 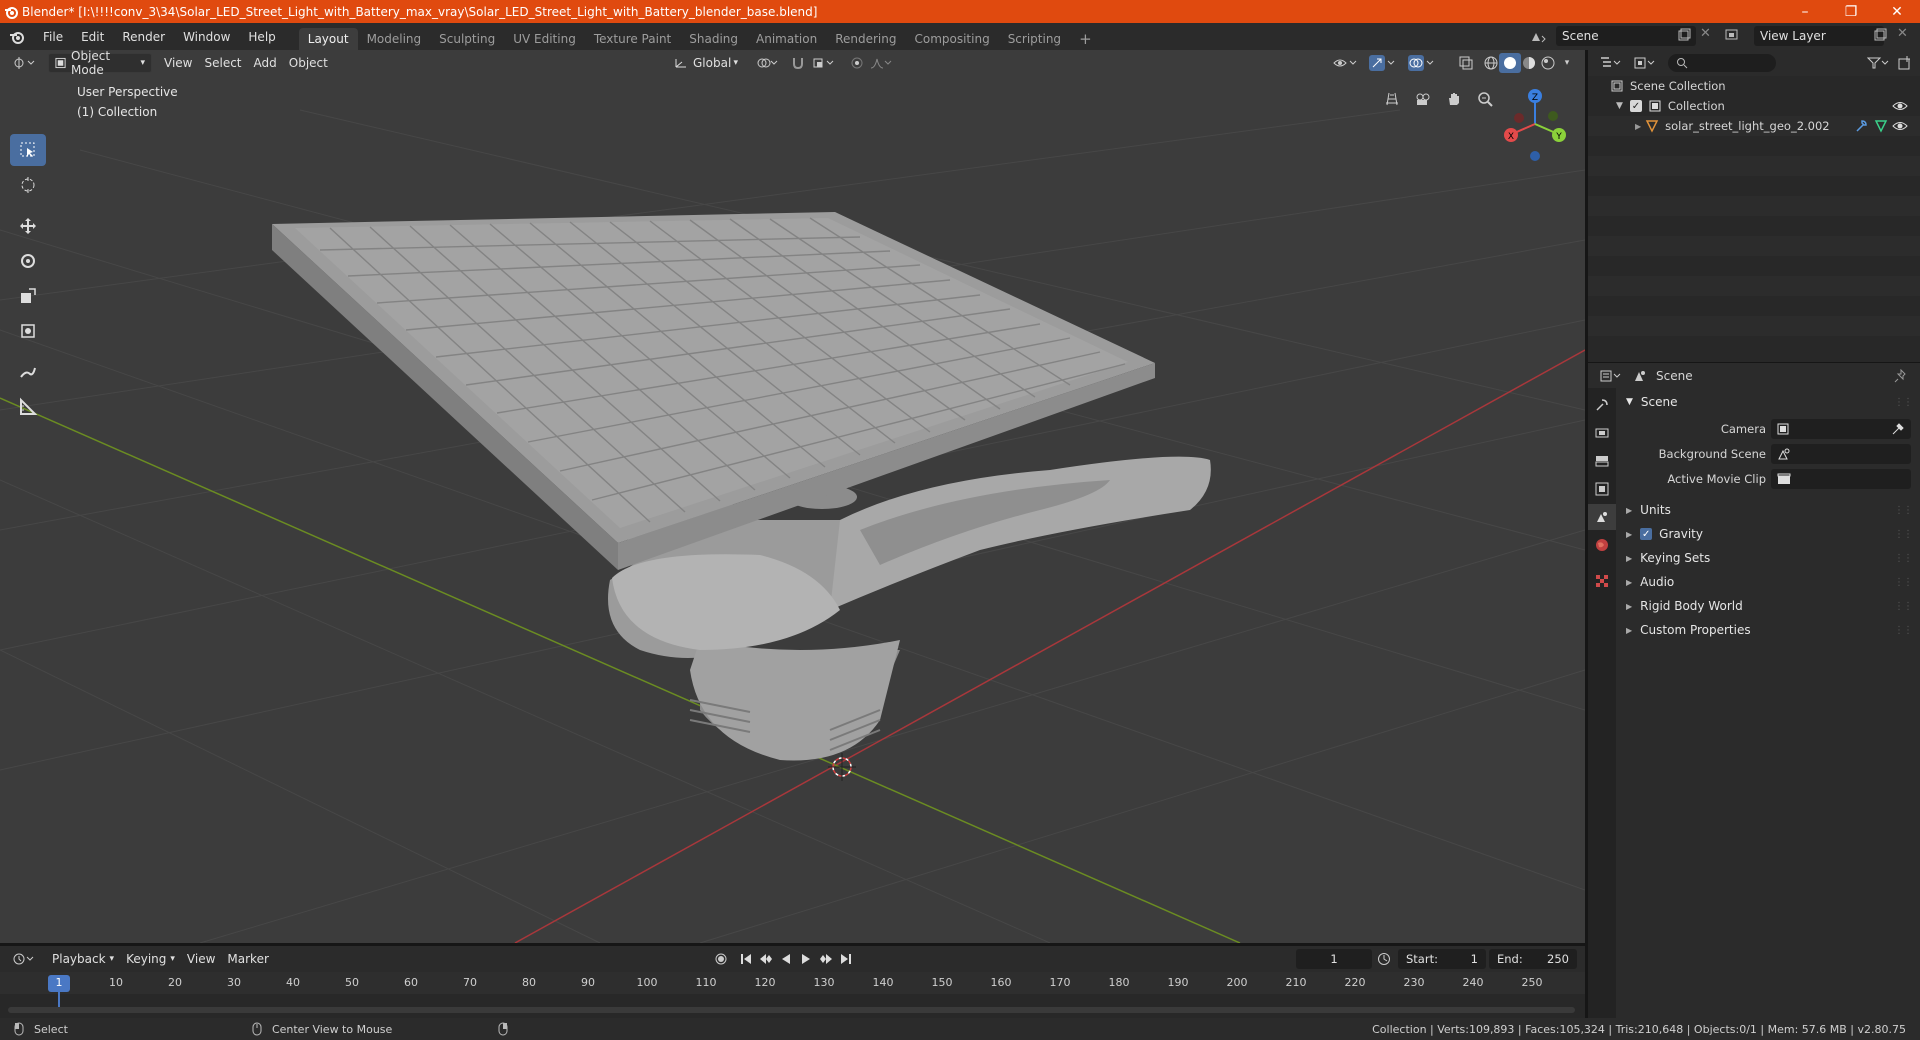 What do you see at coordinates (951, 39) in the screenshot?
I see `workspace-tab-compositing: Compositing` at bounding box center [951, 39].